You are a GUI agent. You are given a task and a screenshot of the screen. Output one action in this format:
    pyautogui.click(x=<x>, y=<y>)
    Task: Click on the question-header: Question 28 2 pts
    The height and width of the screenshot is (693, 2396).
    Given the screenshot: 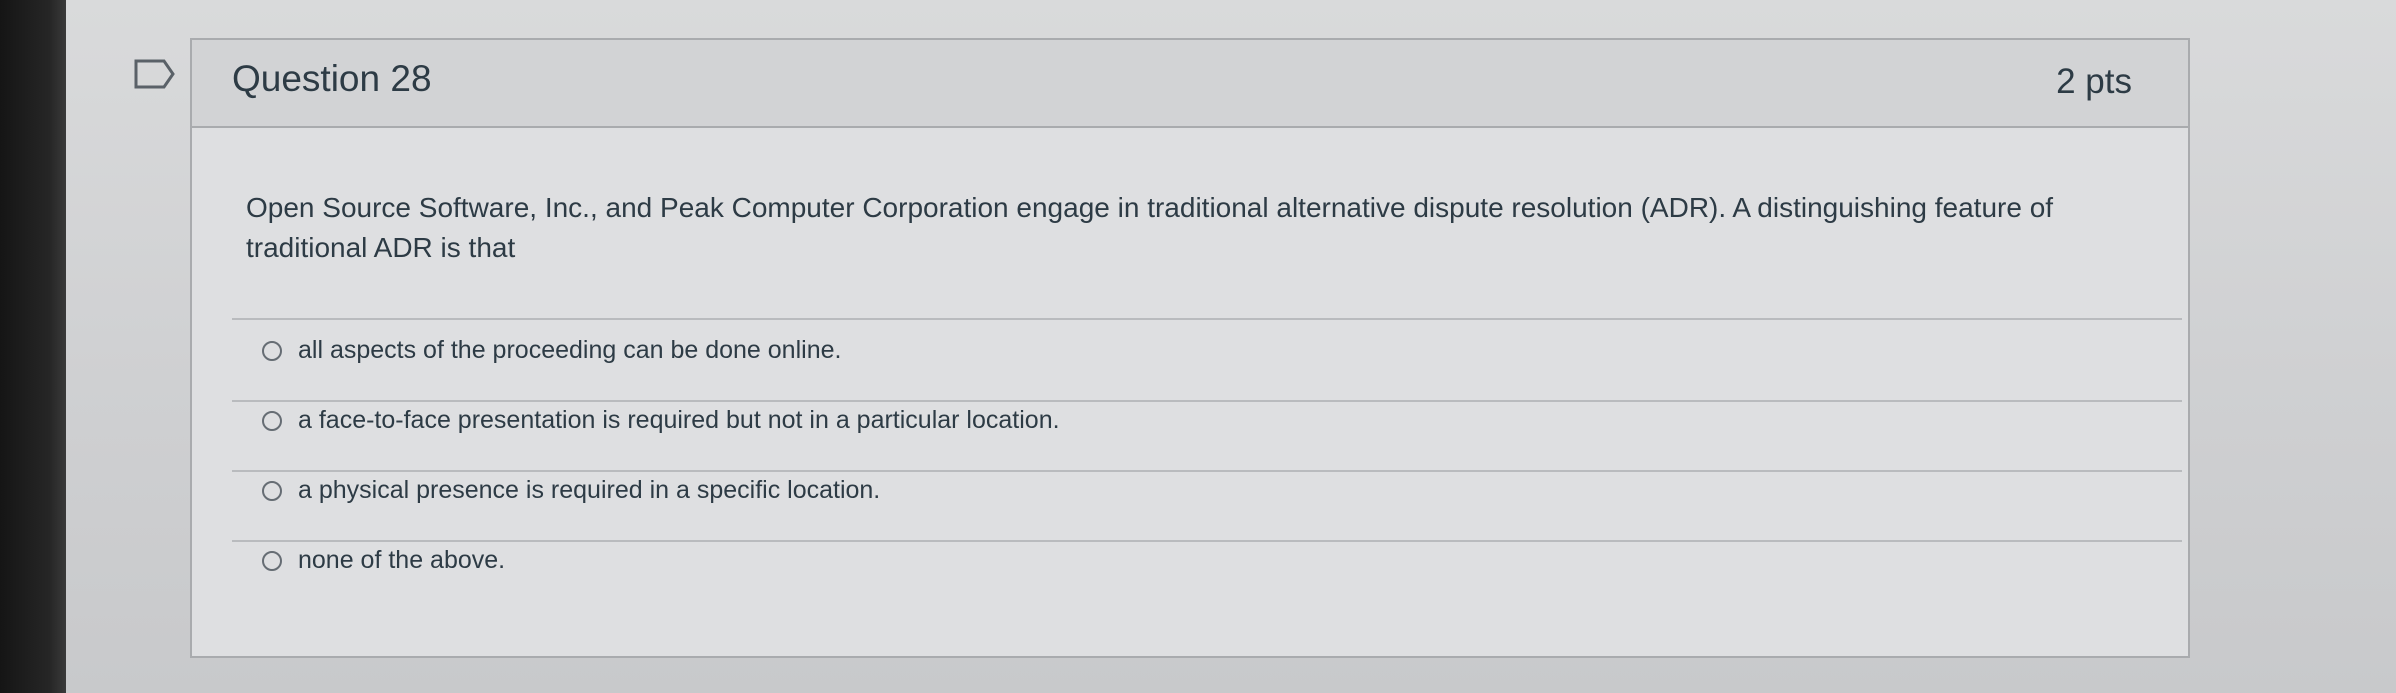 What is the action you would take?
    pyautogui.click(x=1190, y=84)
    